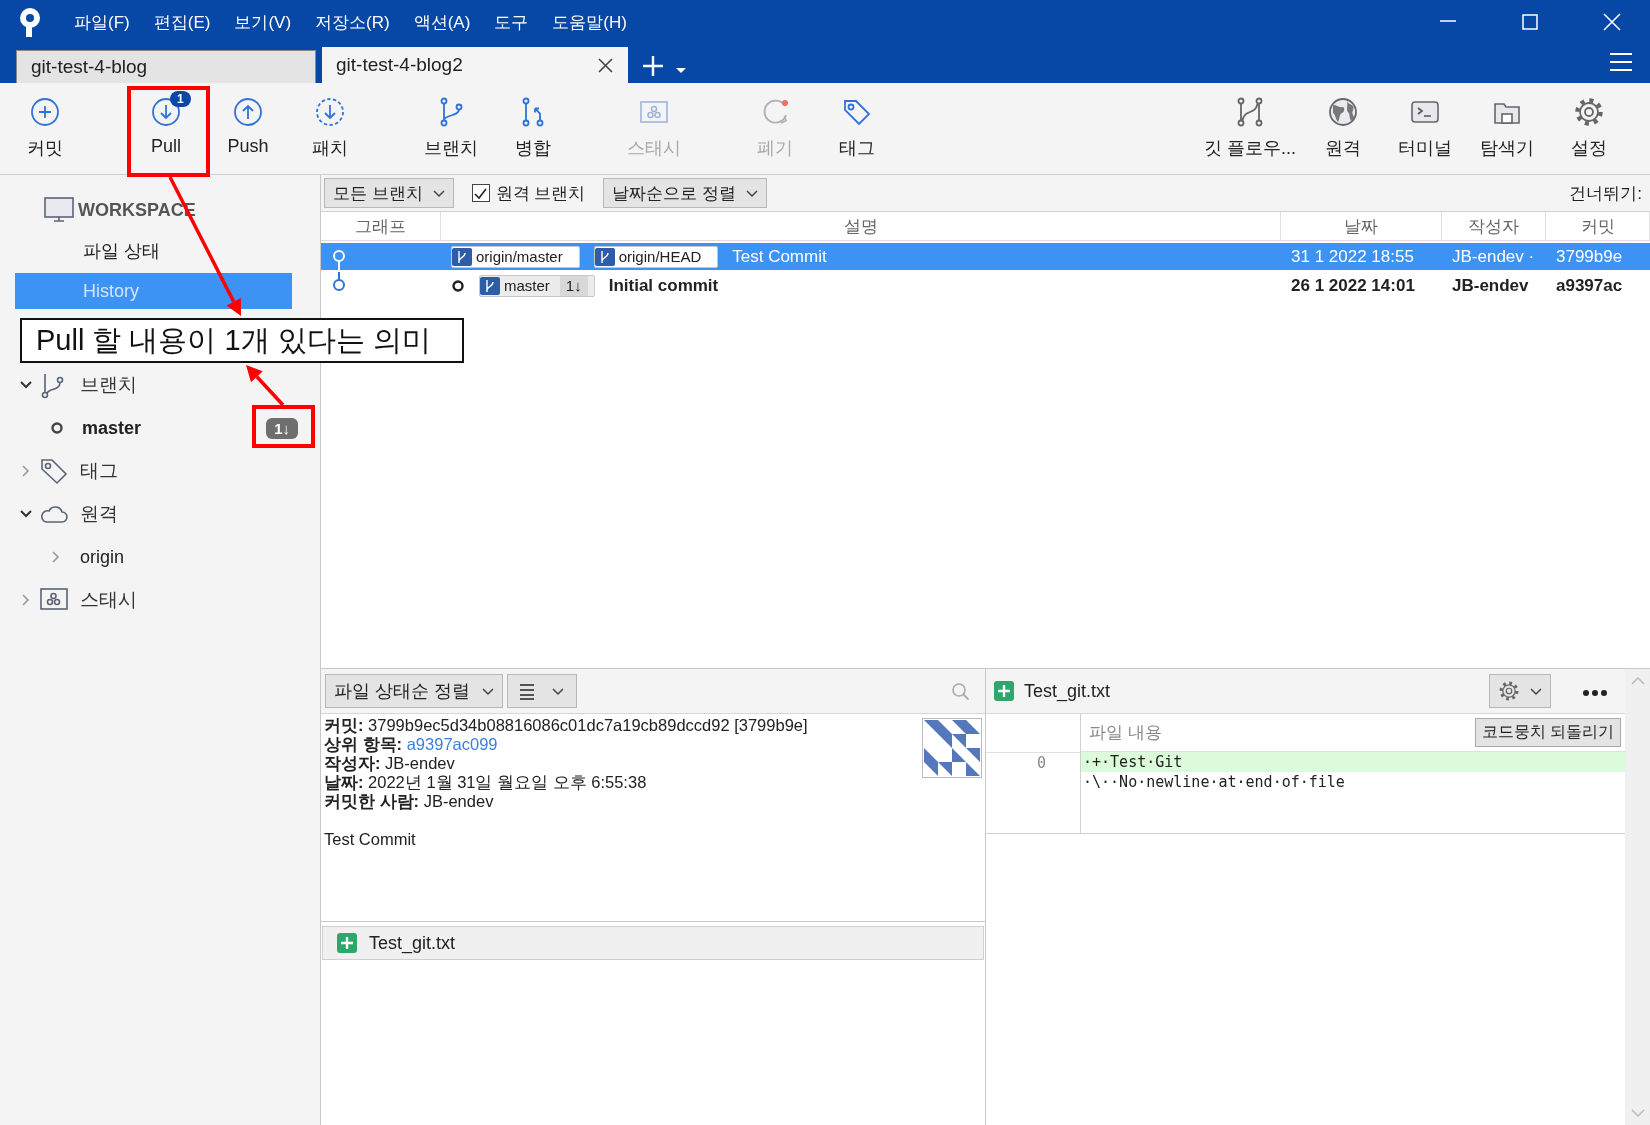  I want to click on toolbar-button: 패치, so click(330, 128).